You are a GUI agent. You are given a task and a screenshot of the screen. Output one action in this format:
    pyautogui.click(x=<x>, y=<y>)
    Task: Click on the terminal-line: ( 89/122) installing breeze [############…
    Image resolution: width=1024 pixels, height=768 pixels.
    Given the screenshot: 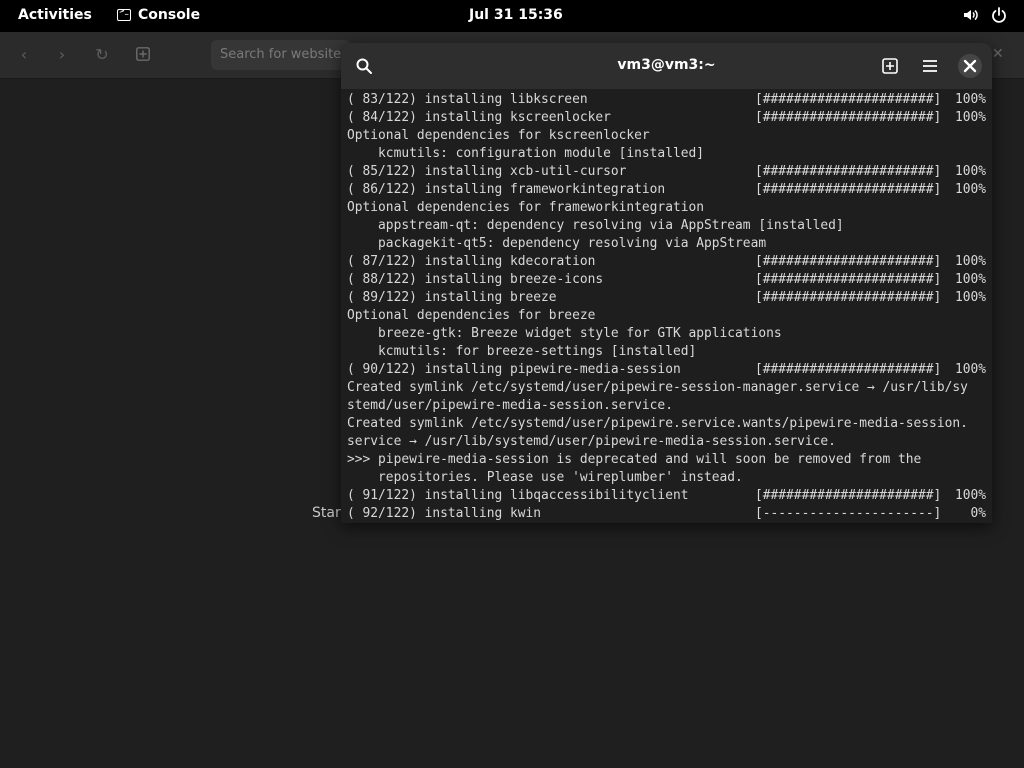 What is the action you would take?
    pyautogui.click(x=667, y=298)
    